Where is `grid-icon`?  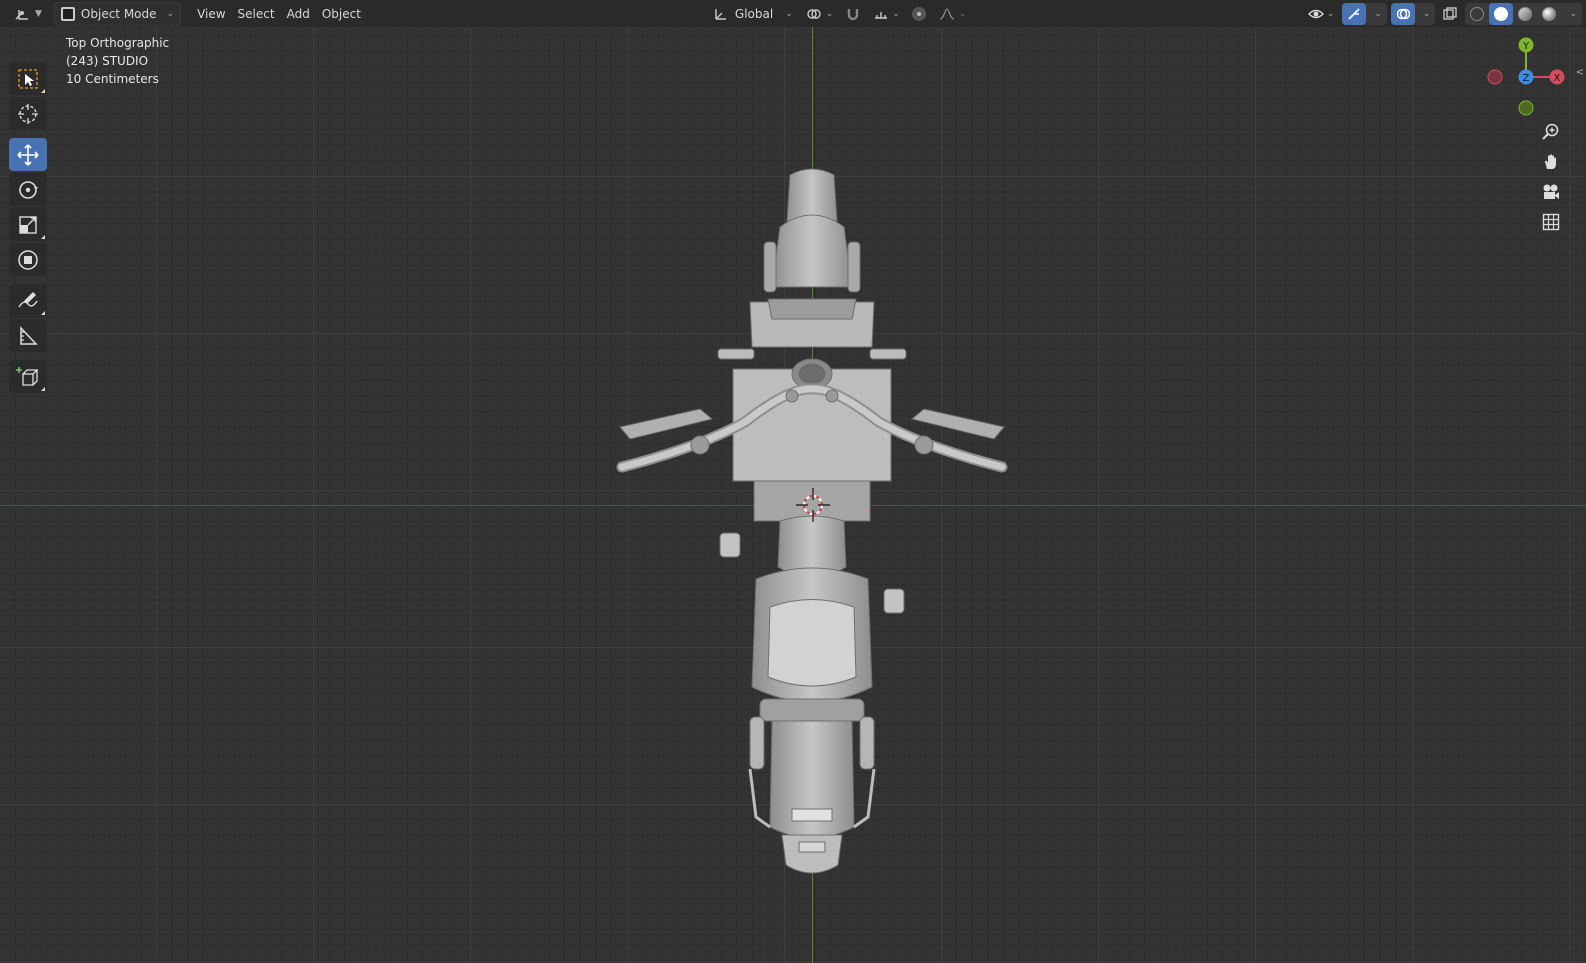 grid-icon is located at coordinates (1551, 222).